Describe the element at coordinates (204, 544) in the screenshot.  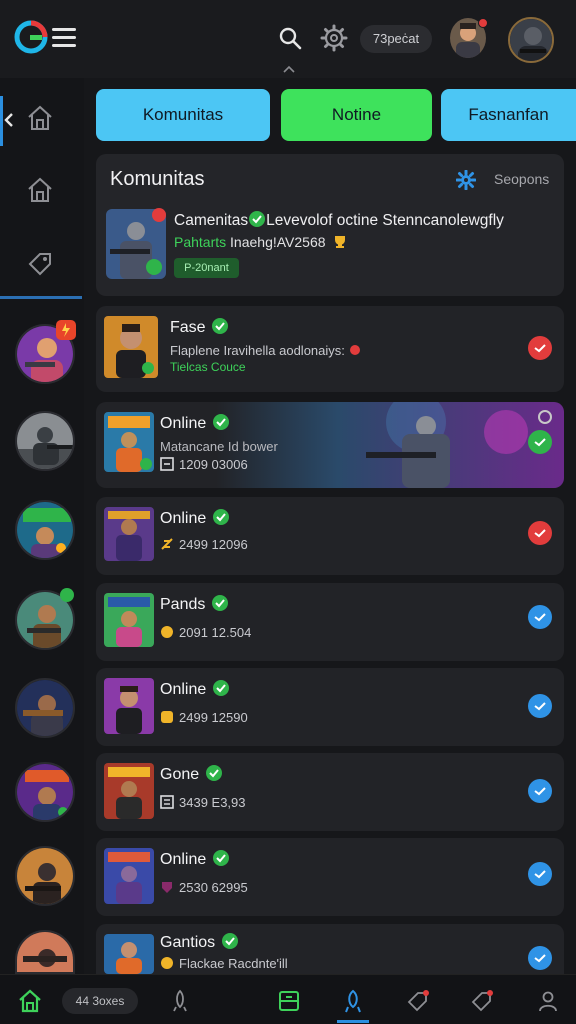
I see `row-subtitle: 2499 12096` at that location.